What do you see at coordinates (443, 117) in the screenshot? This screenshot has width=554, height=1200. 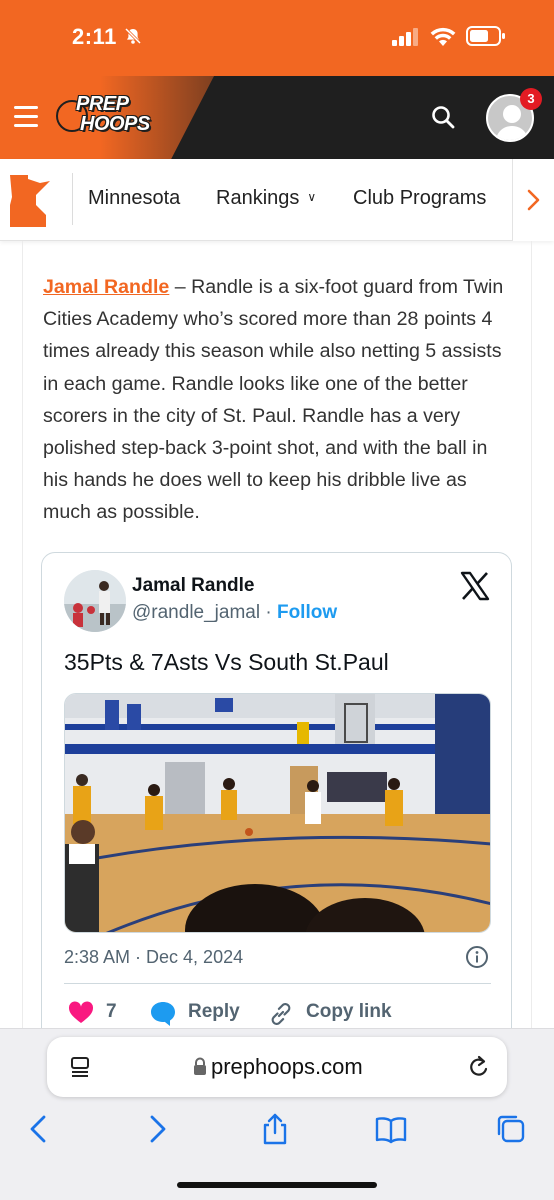 I see `search-icon` at bounding box center [443, 117].